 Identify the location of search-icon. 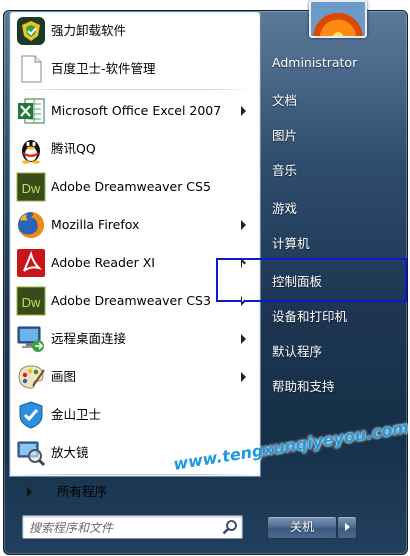
(230, 527).